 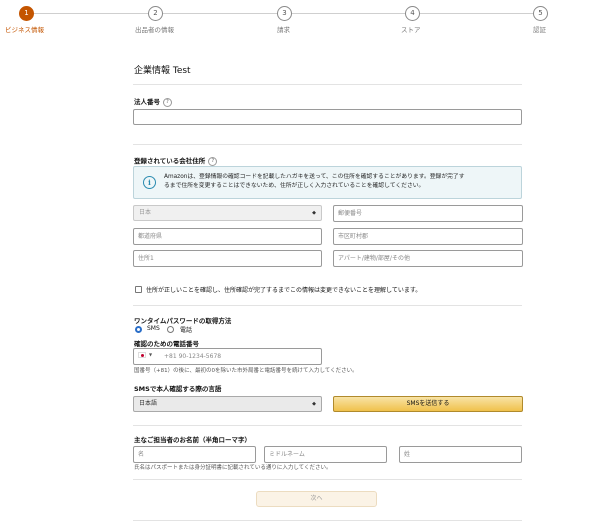 I want to click on address-label: 登録されている会社住所, so click(x=170, y=161).